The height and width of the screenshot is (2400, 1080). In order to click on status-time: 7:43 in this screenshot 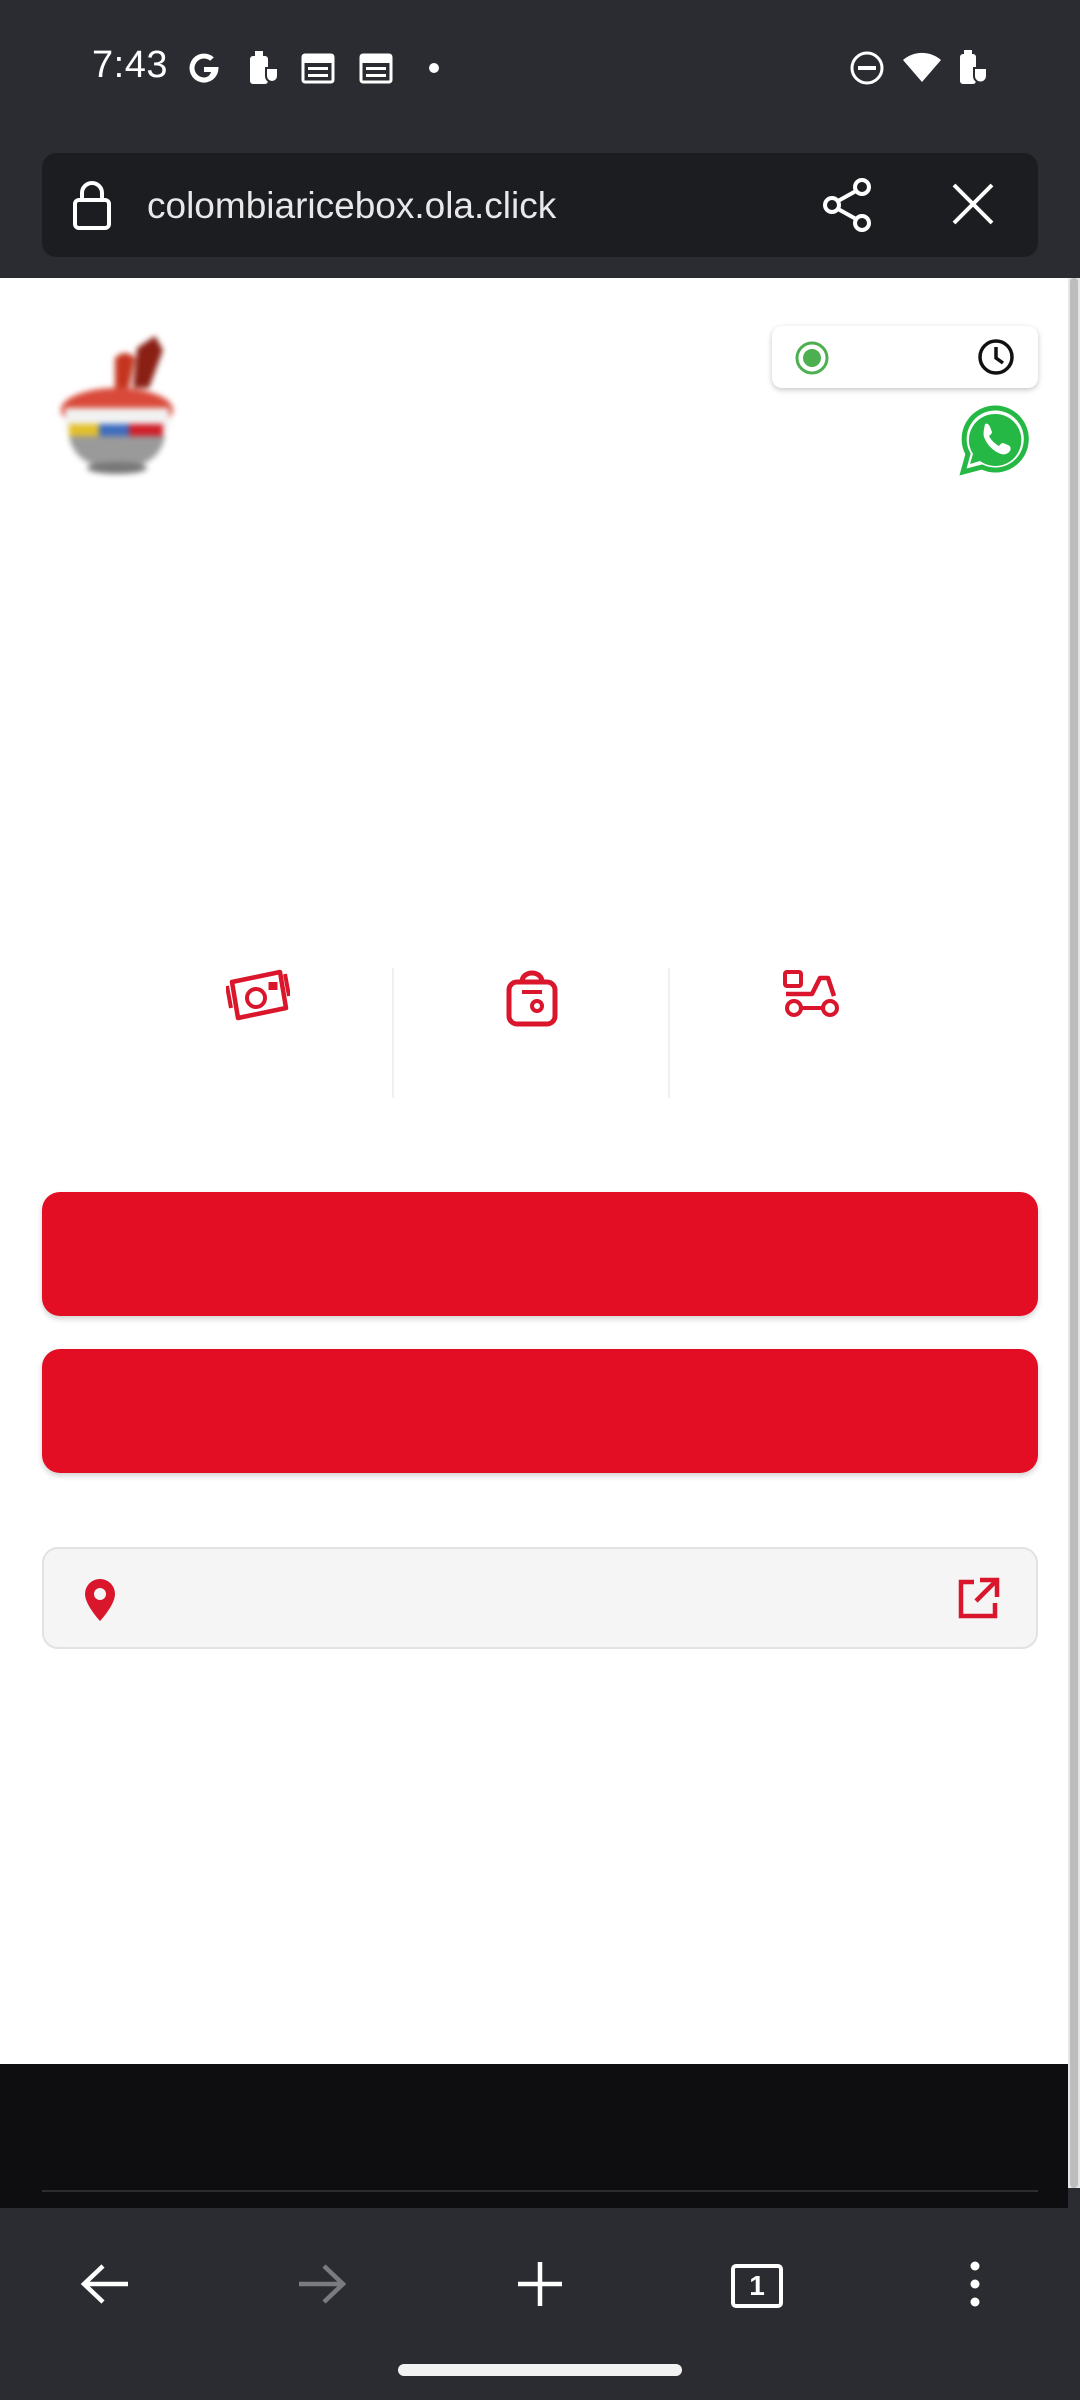, I will do `click(130, 65)`.